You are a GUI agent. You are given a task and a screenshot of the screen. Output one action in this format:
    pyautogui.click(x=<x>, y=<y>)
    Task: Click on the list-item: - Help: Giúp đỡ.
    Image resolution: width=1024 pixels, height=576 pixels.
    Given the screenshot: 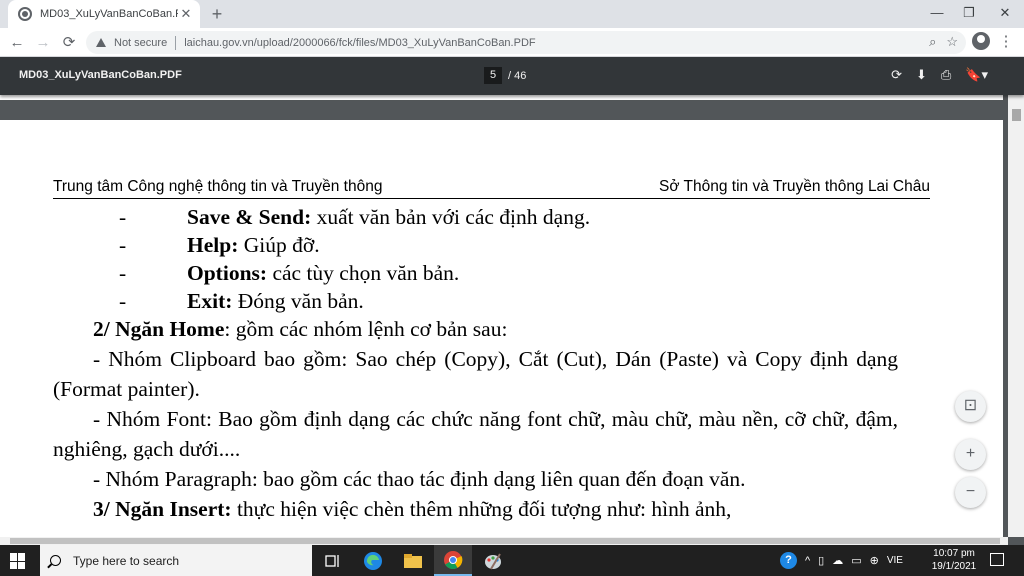 What is the action you would take?
    pyautogui.click(x=475, y=244)
    